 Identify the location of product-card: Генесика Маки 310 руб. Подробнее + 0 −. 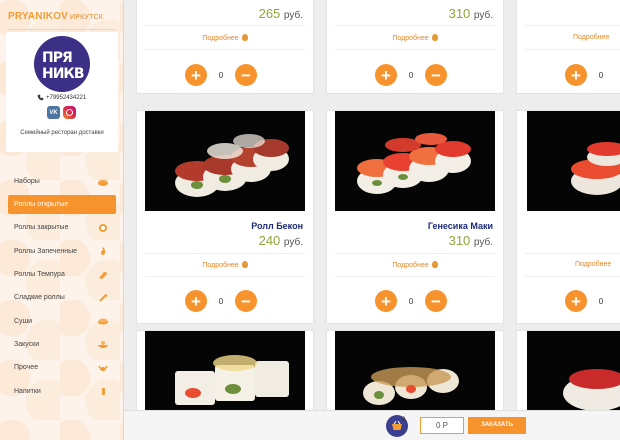
(415, 217).